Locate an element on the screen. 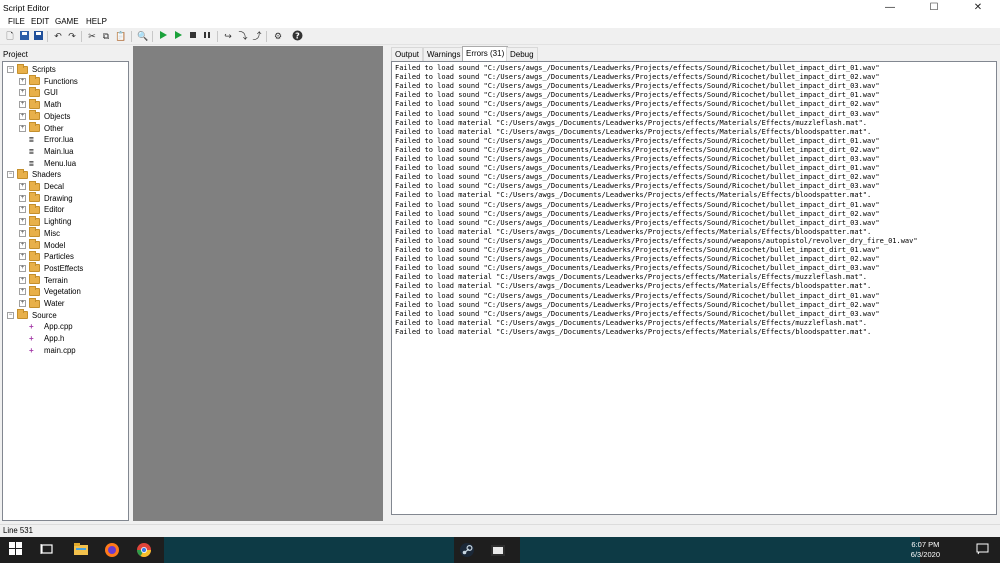  menu-edit: EDIT is located at coordinates (40, 21).